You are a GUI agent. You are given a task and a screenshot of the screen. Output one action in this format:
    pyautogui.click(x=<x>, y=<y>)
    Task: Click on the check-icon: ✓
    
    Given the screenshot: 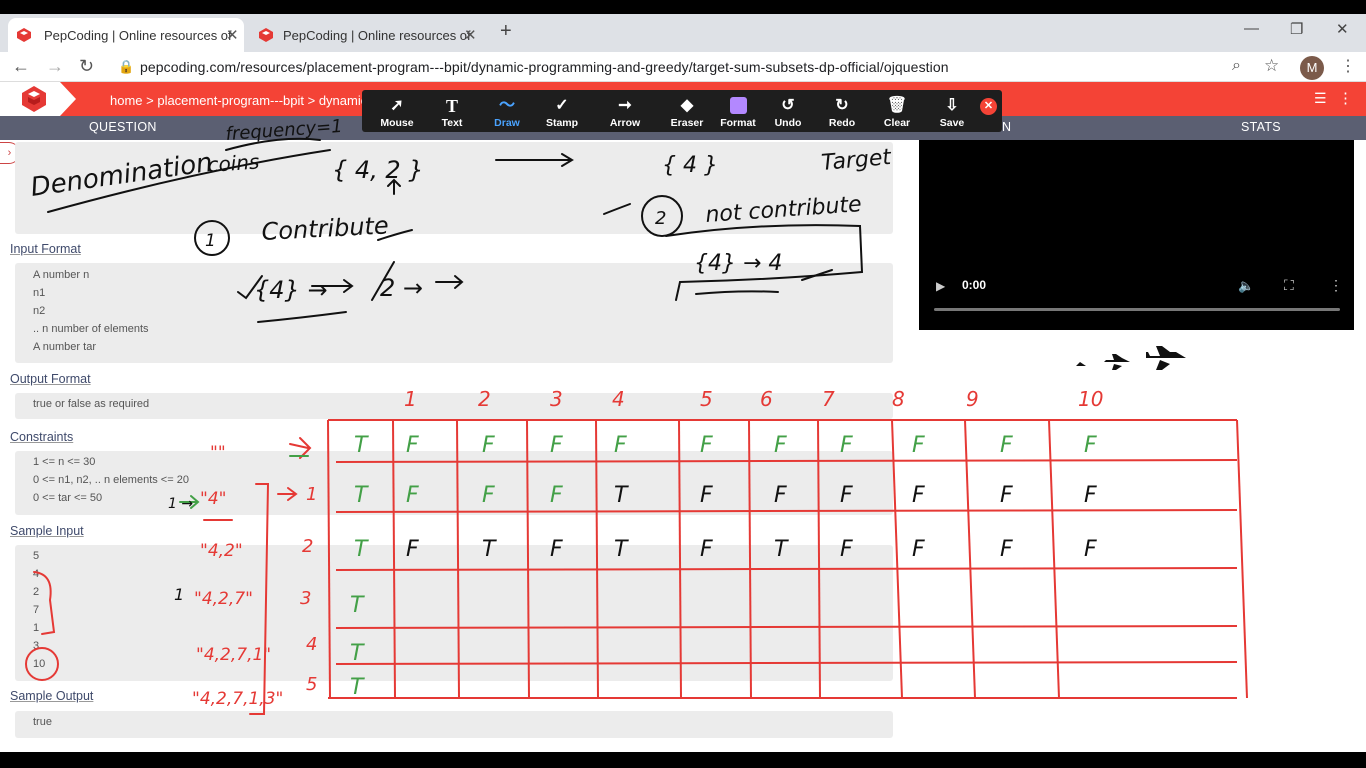 What is the action you would take?
    pyautogui.click(x=562, y=105)
    